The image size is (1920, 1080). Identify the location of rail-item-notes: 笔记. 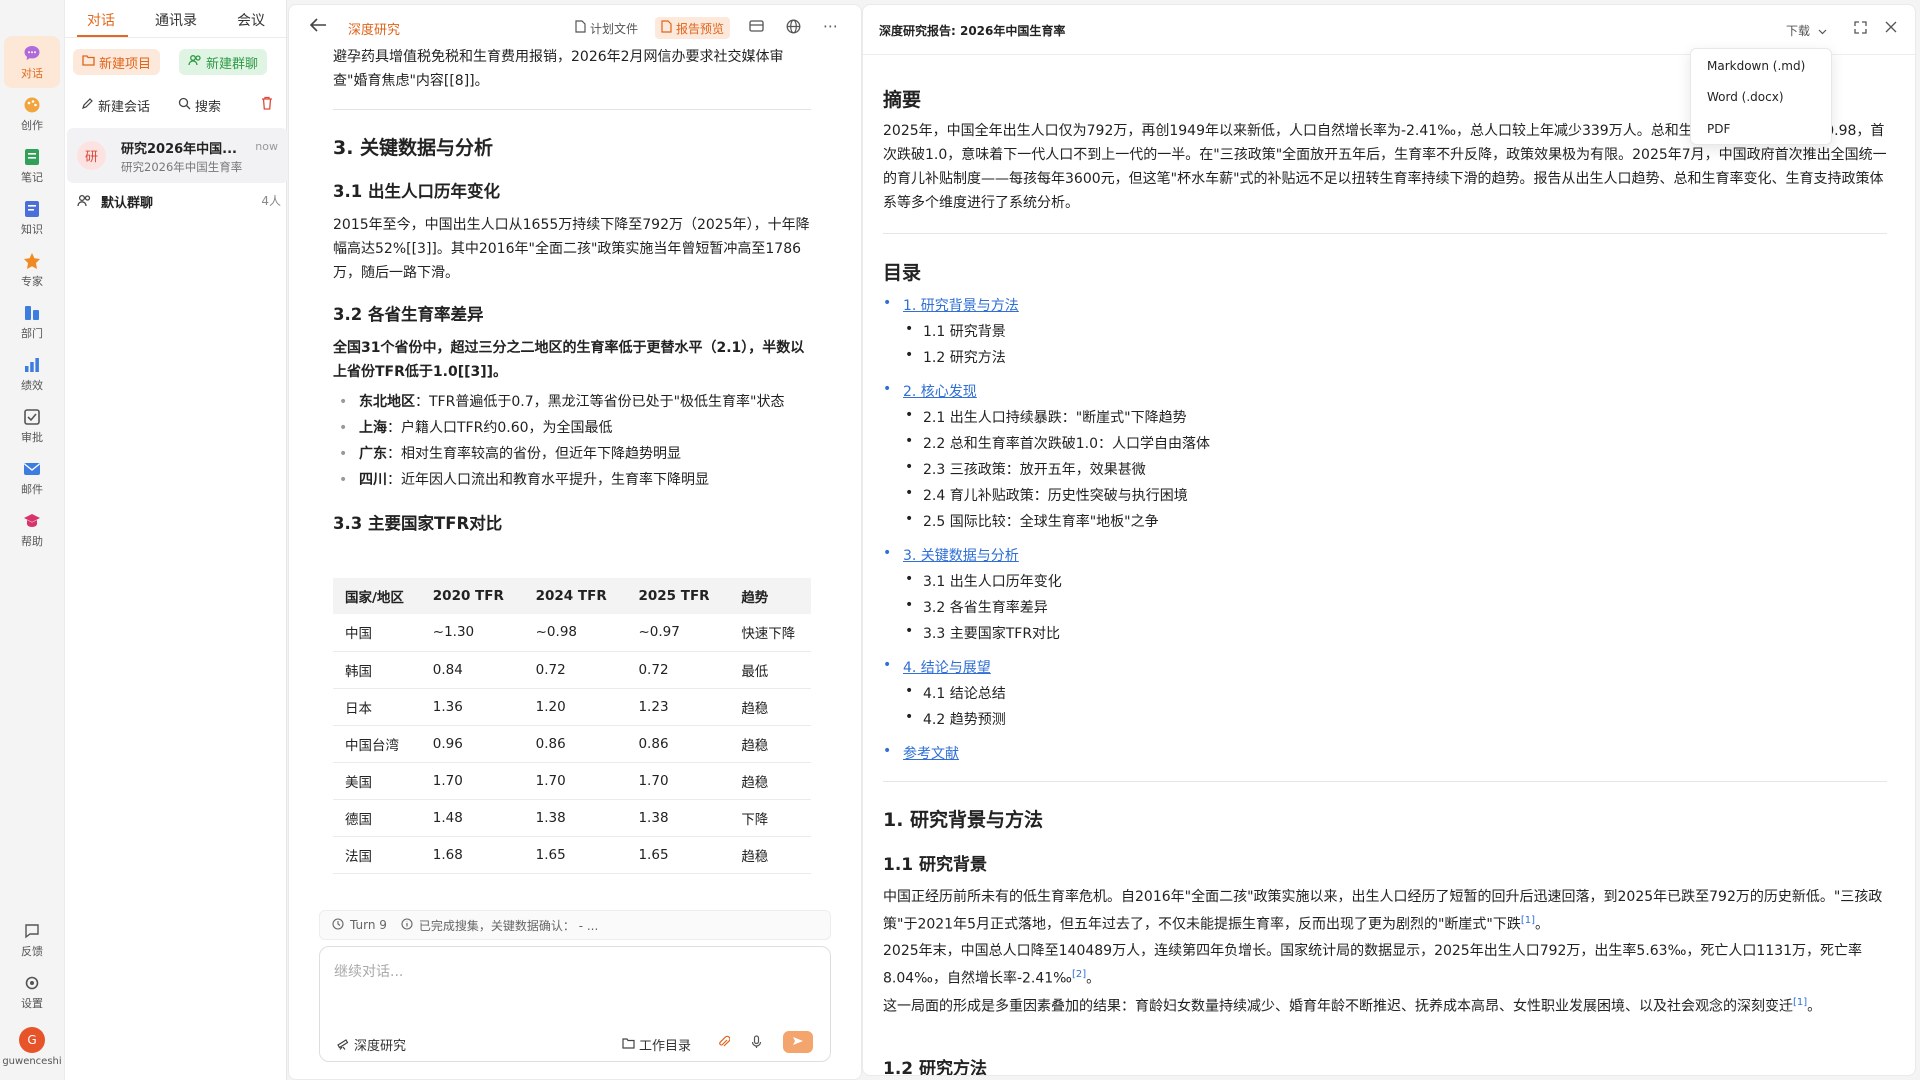
(32, 166).